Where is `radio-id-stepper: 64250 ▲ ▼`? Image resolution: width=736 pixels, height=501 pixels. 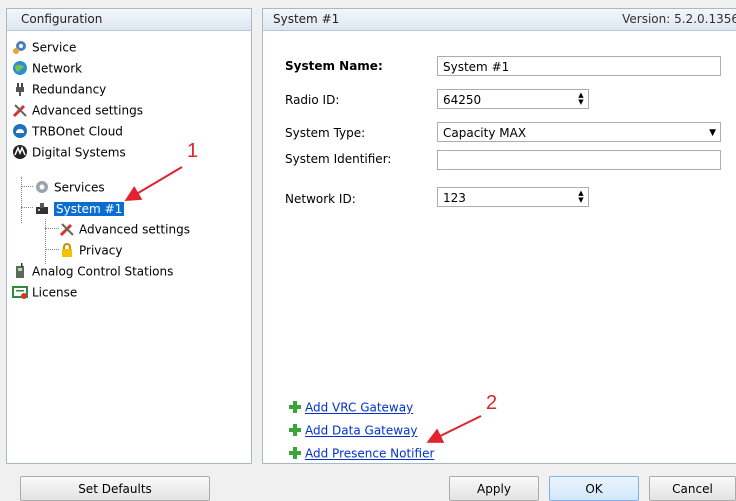
radio-id-stepper: 64250 ▲ ▼ is located at coordinates (513, 99).